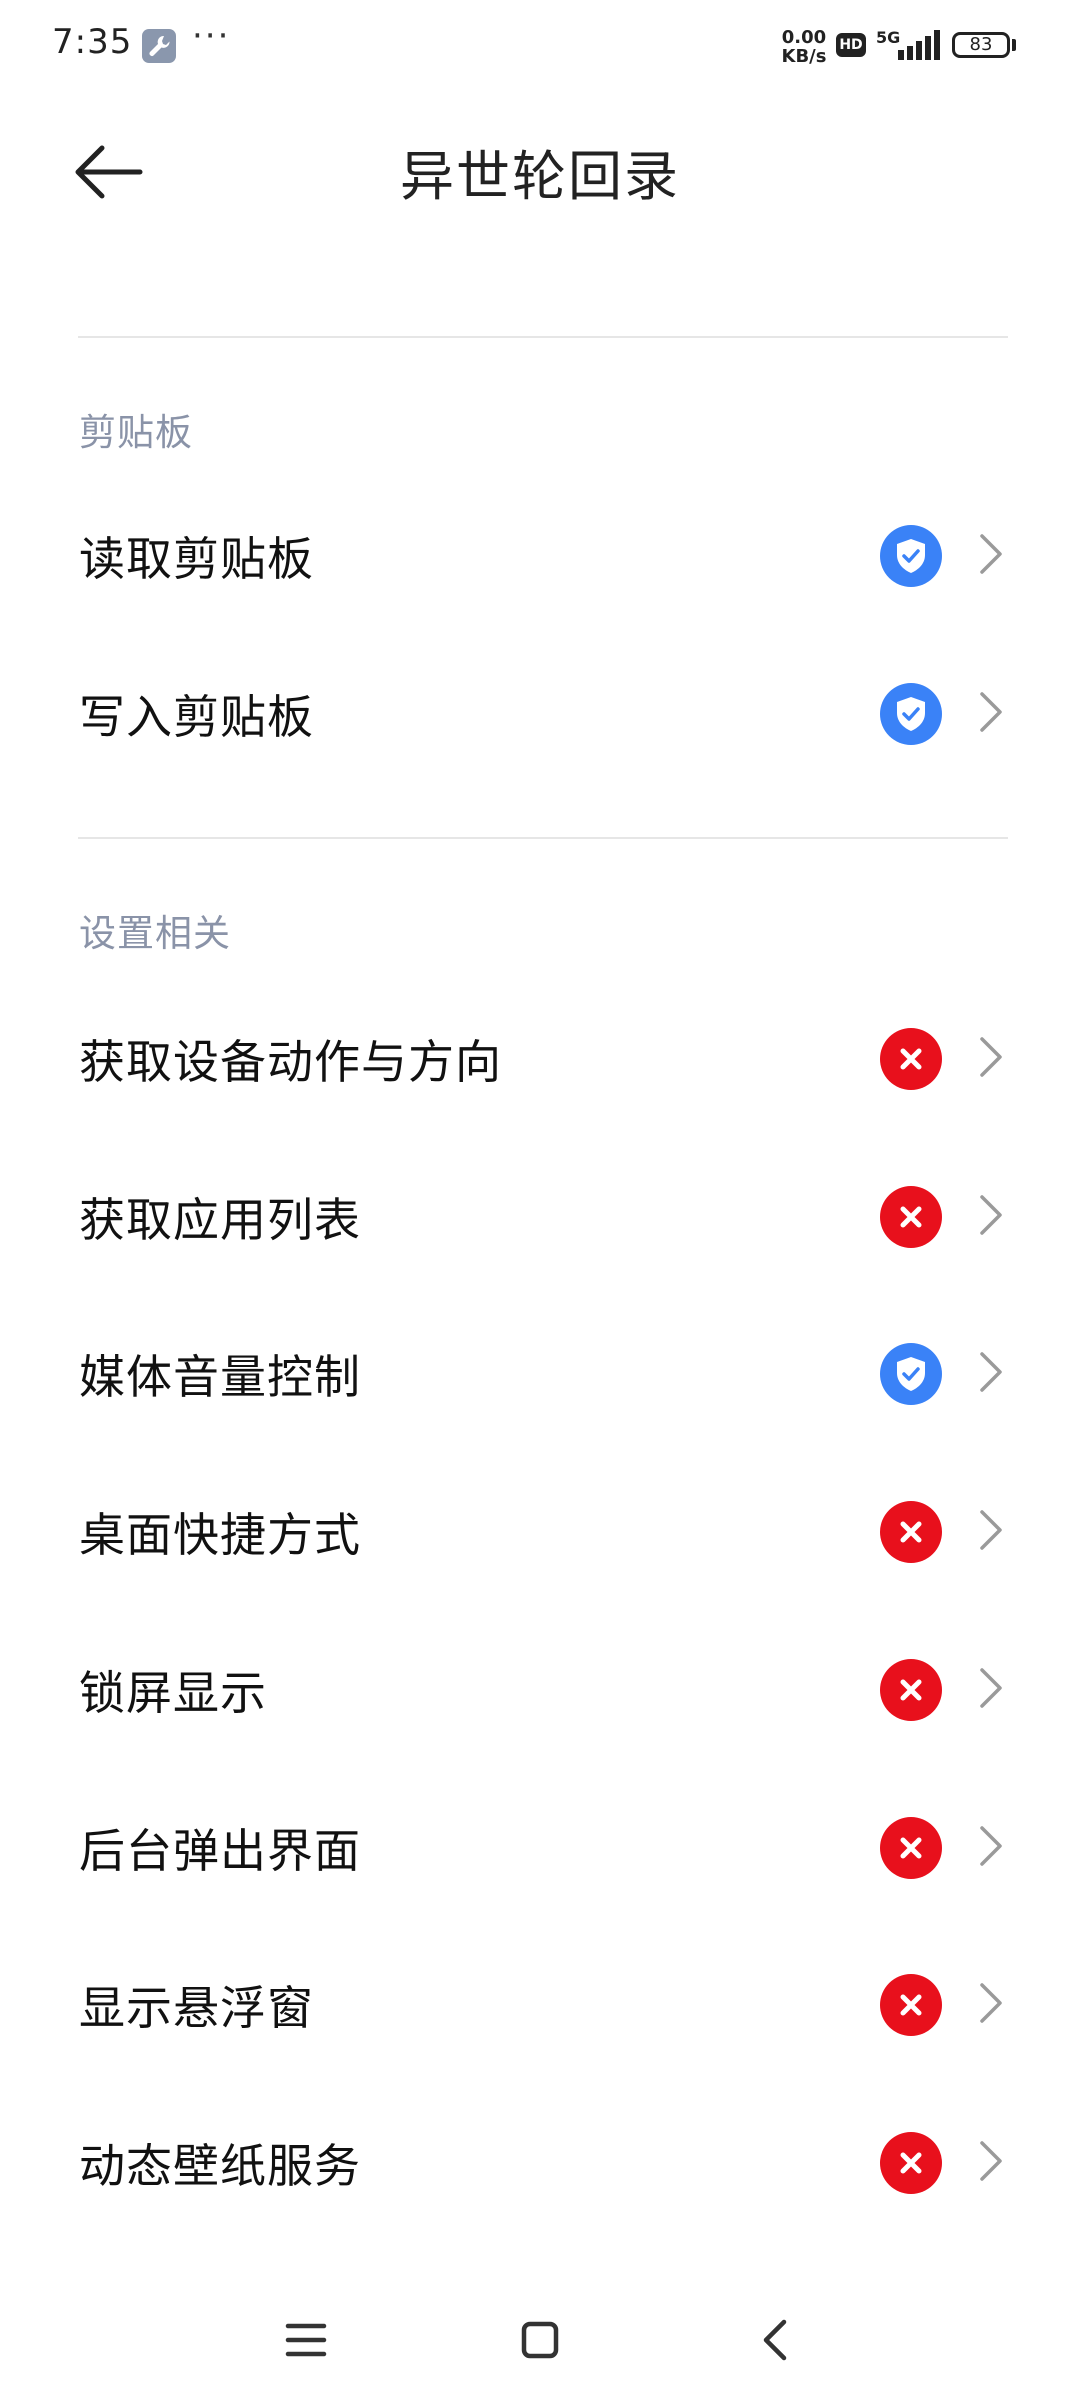 Image resolution: width=1080 pixels, height=2400 pixels. I want to click on permission-label: 动态壁纸服务, so click(220, 2166).